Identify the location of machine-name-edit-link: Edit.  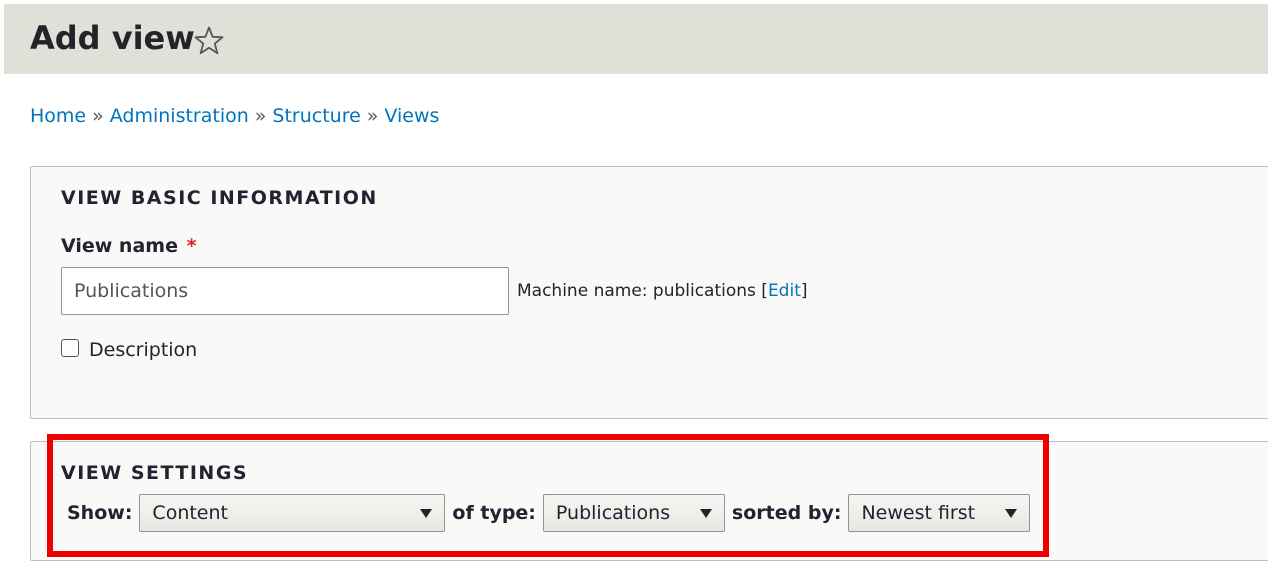
(784, 291).